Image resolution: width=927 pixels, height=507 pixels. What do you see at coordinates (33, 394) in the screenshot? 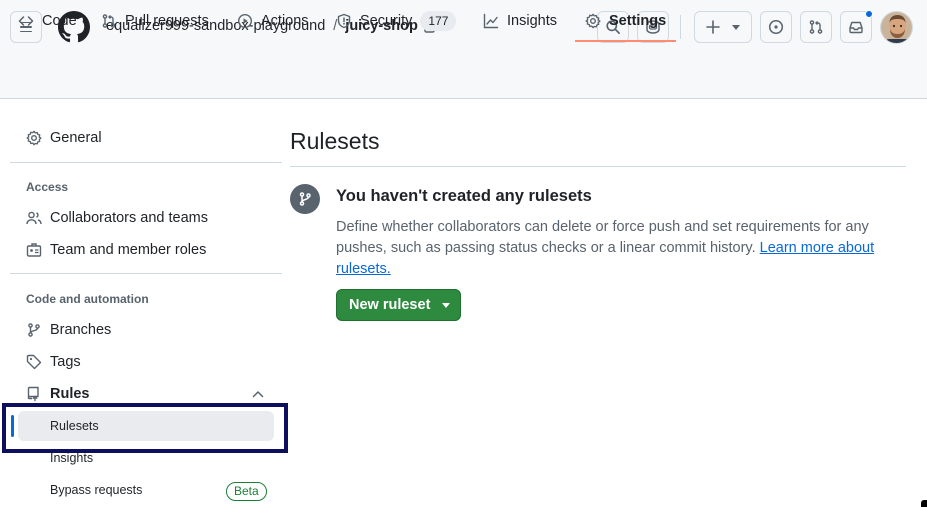
I see `repo-push-icon` at bounding box center [33, 394].